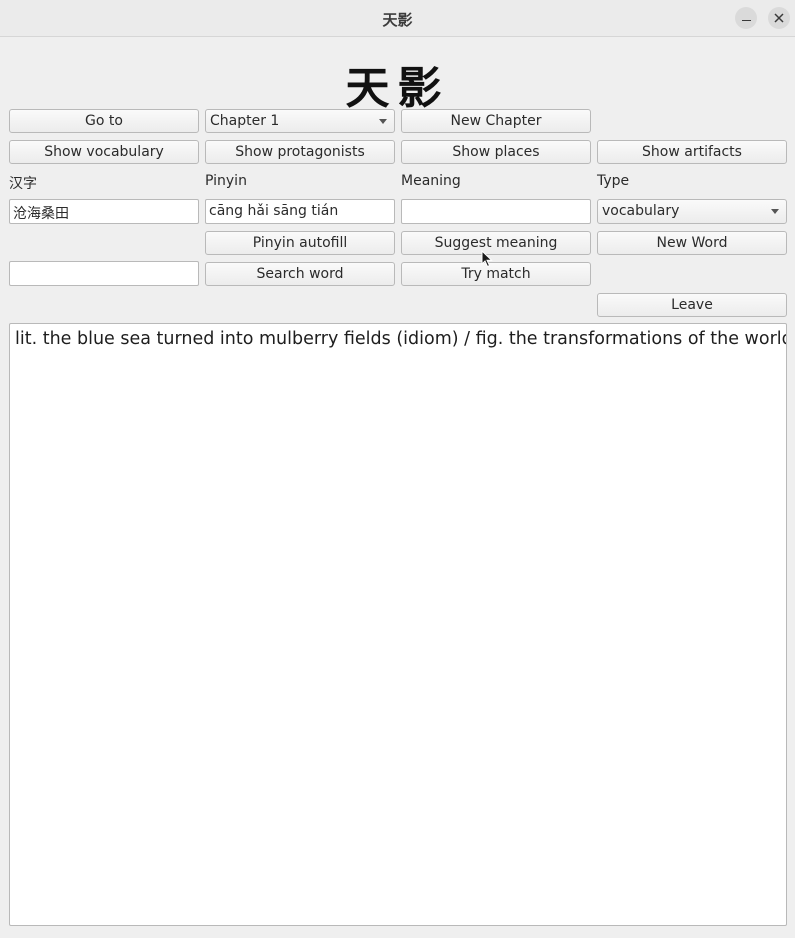 Image resolution: width=795 pixels, height=938 pixels. What do you see at coordinates (245, 121) in the screenshot?
I see `chapter-select-value: Chapter 1` at bounding box center [245, 121].